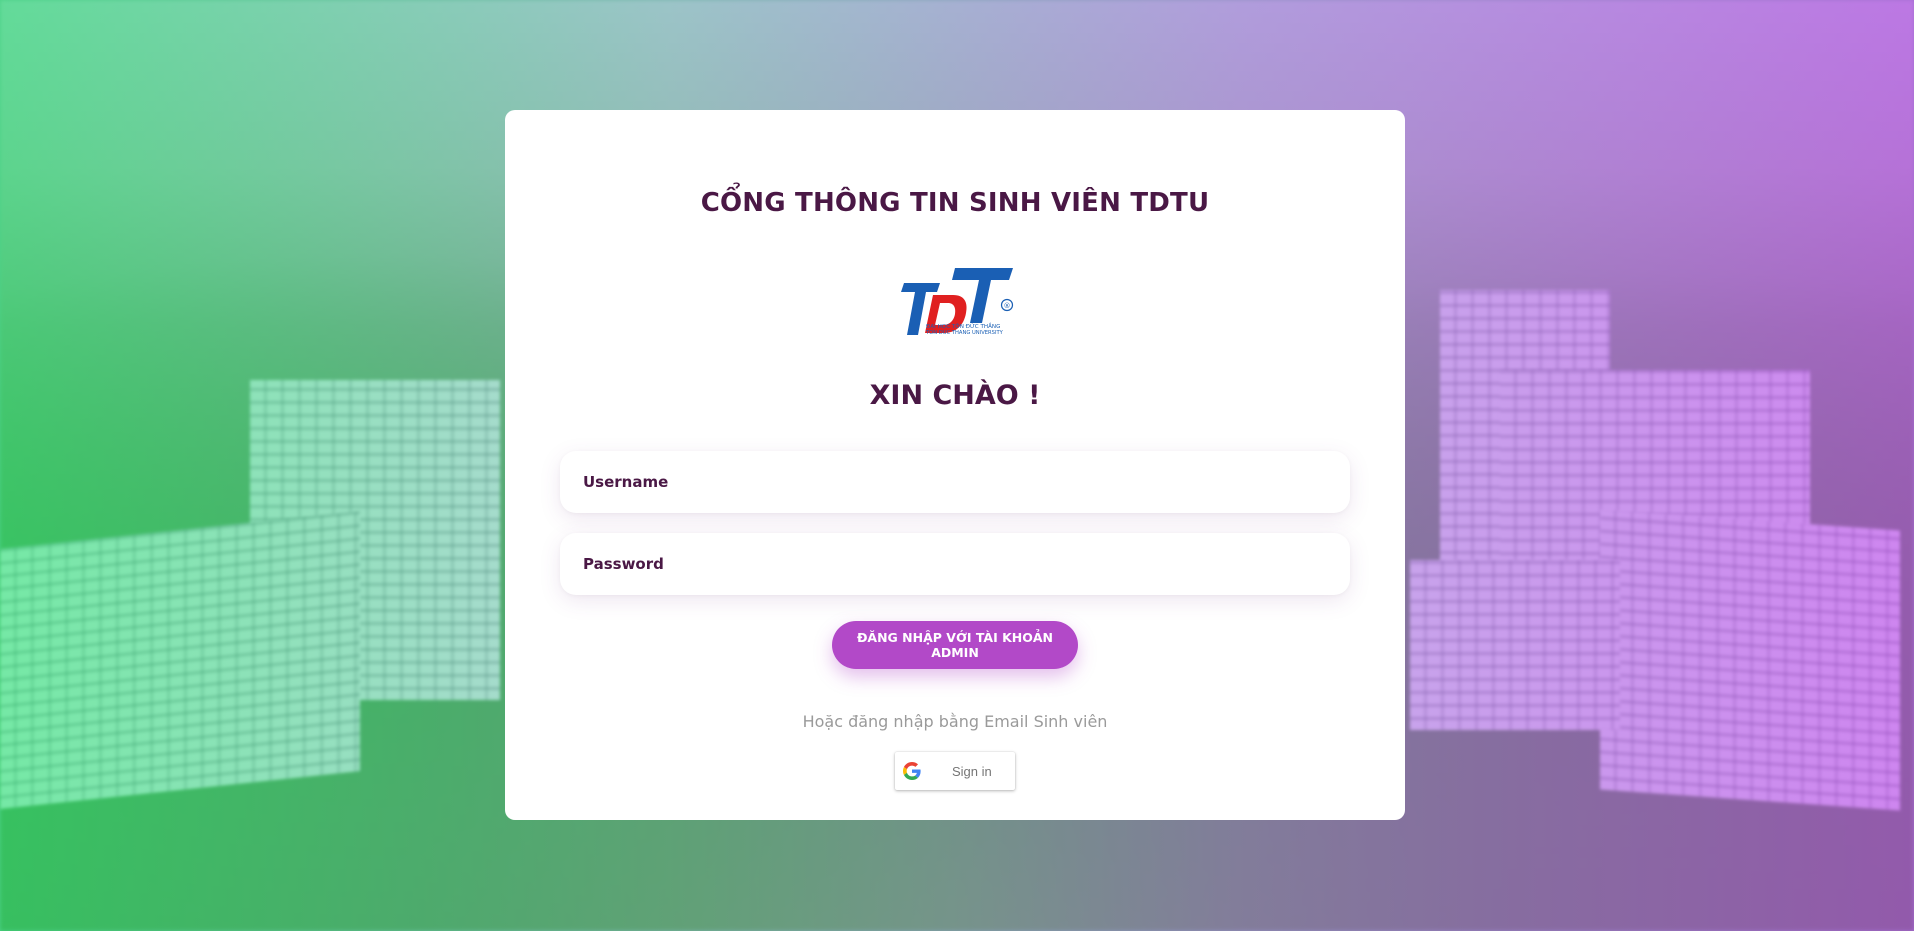  Describe the element at coordinates (955, 395) in the screenshot. I see `greeting-heading: XIN CHÀO !` at that location.